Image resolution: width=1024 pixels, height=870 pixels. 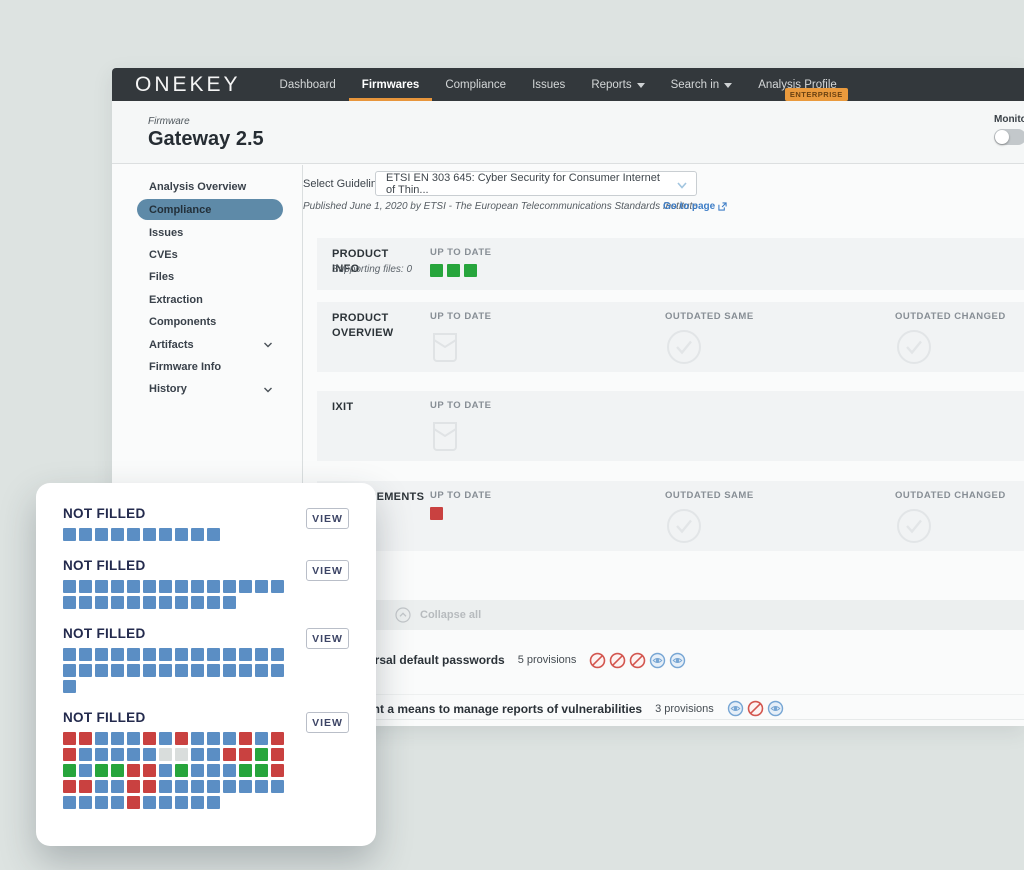 What do you see at coordinates (390, 84) in the screenshot?
I see `nav-item-firmwares: Firmwares` at bounding box center [390, 84].